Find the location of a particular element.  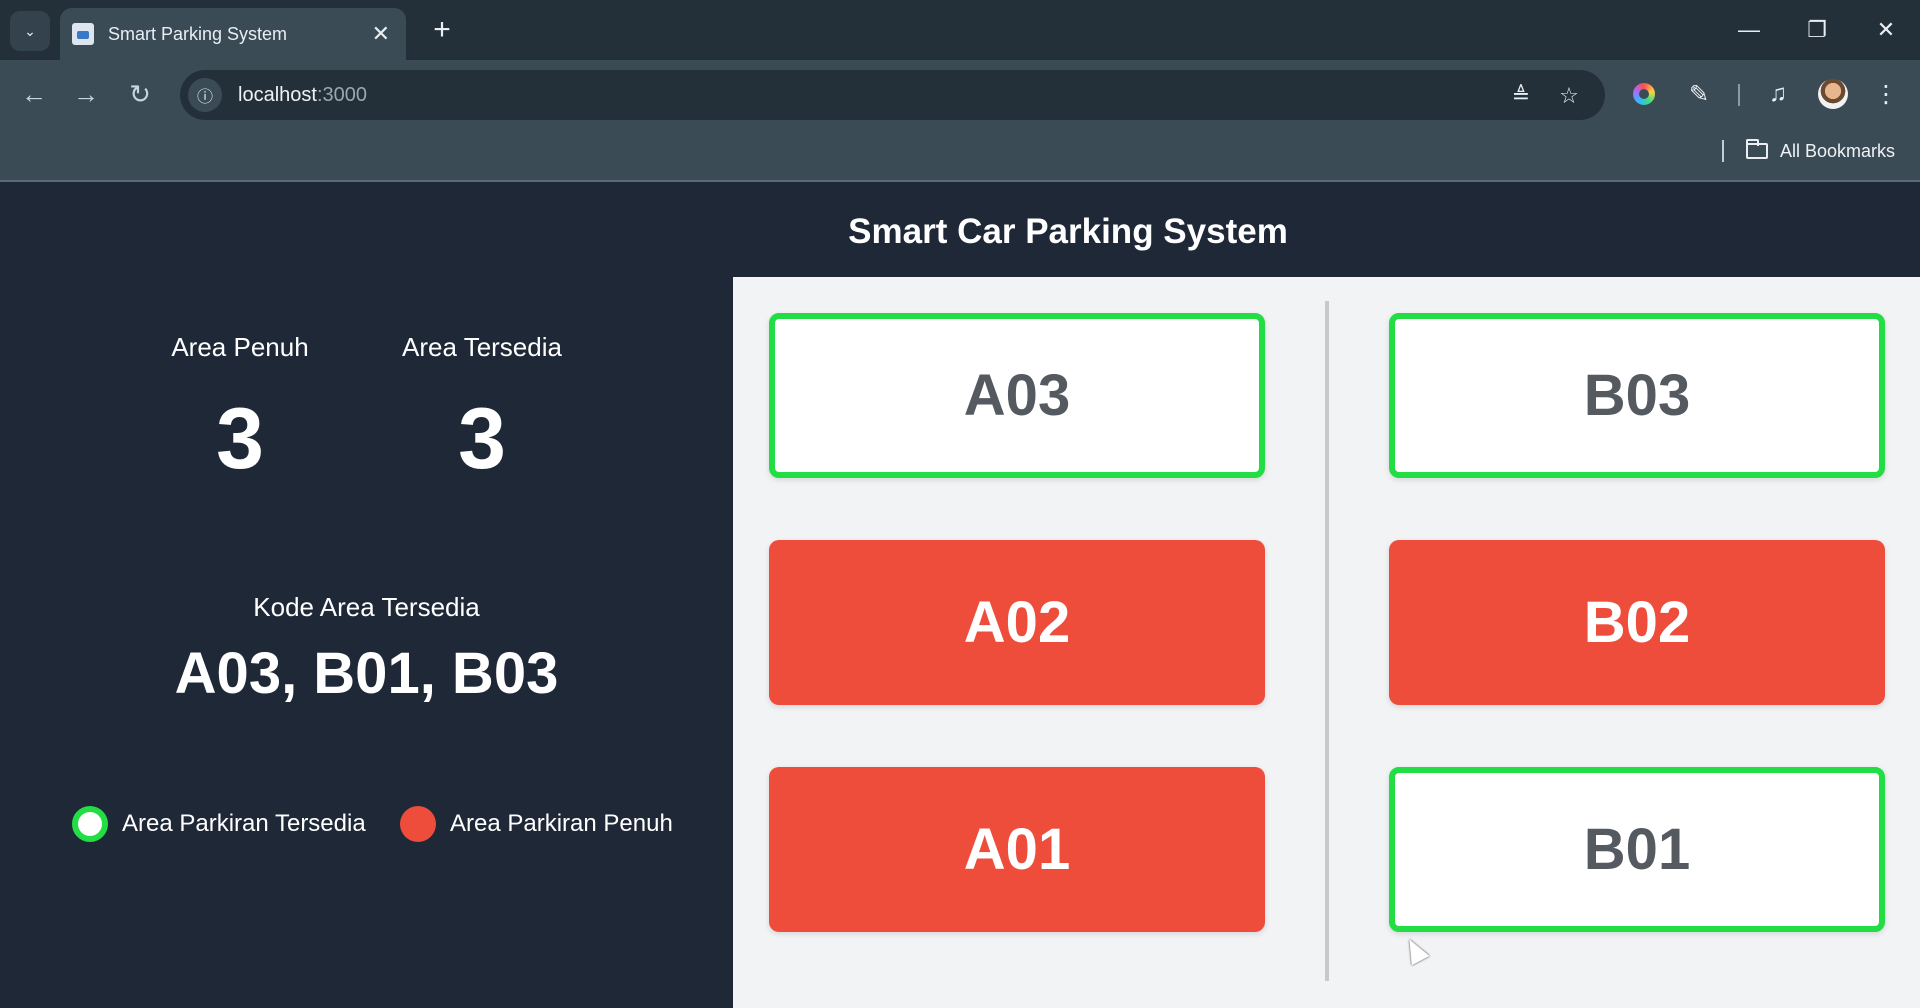

arrow-left-icon: ← is located at coordinates (34, 93).